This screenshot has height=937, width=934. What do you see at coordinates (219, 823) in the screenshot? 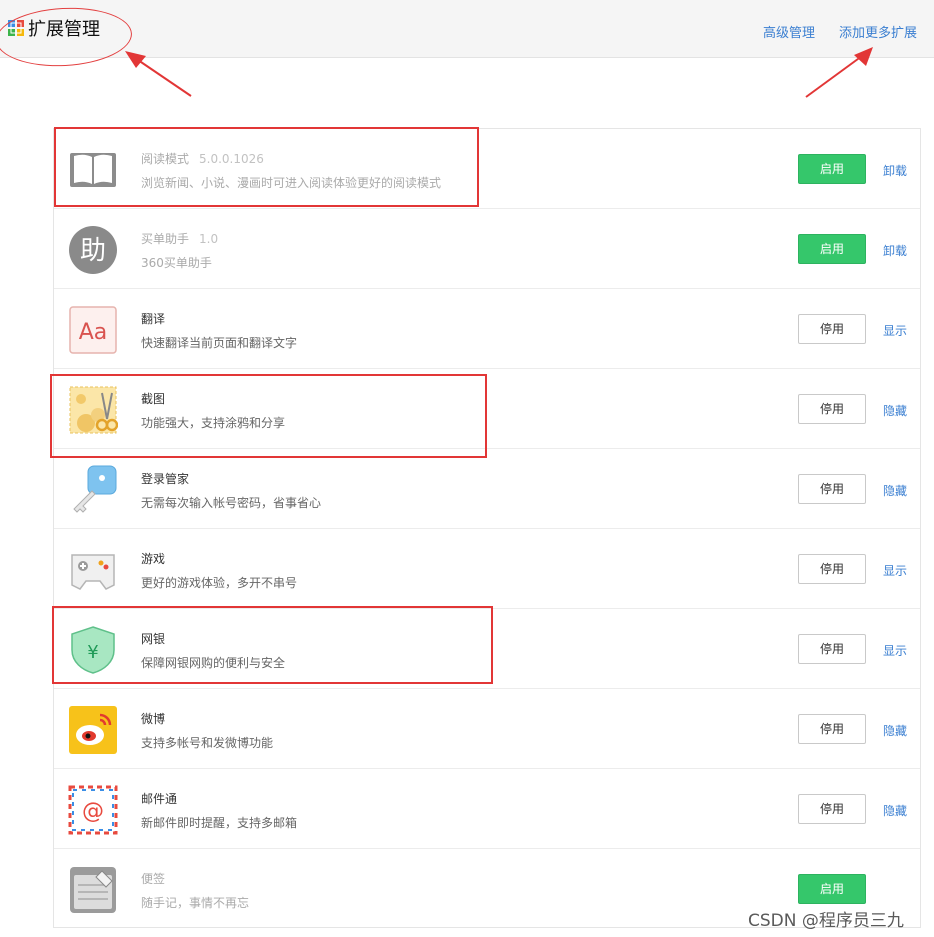
I see `extension-description: 新邮件即时提醒，支持多邮箱` at bounding box center [219, 823].